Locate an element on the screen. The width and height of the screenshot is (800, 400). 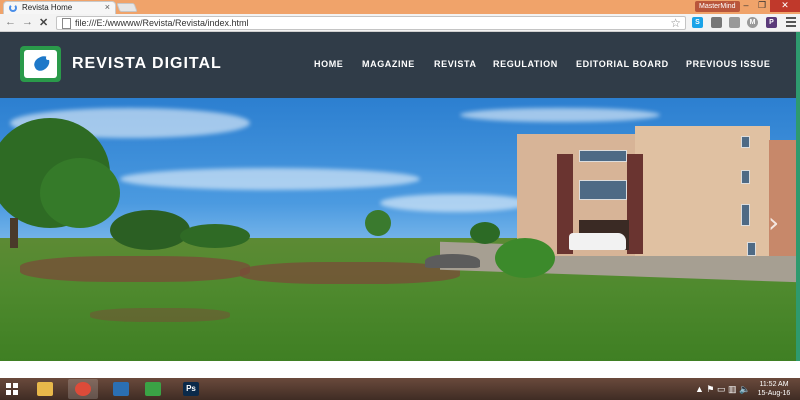
tab-title: Revista Home is located at coordinates (47, 7).